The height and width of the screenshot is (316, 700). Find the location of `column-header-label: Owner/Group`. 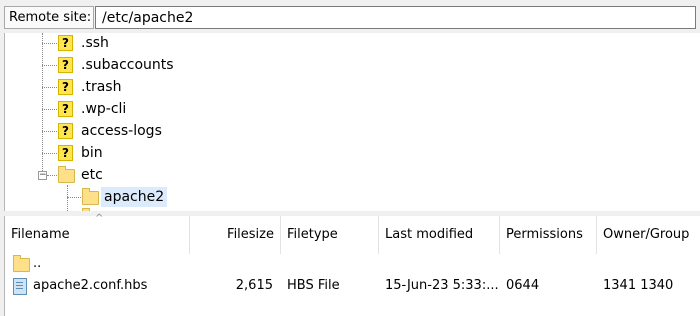

column-header-label: Owner/Group is located at coordinates (646, 234).